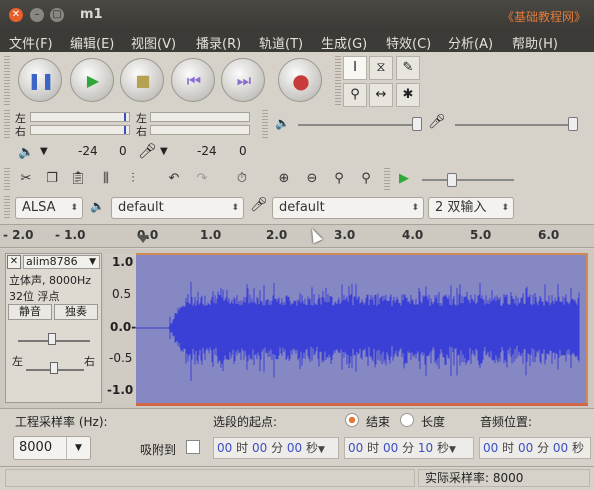 Image resolution: width=594 pixels, height=490 pixels. Describe the element at coordinates (312, 179) in the screenshot. I see `zoom-out-icon: ⊖` at that location.